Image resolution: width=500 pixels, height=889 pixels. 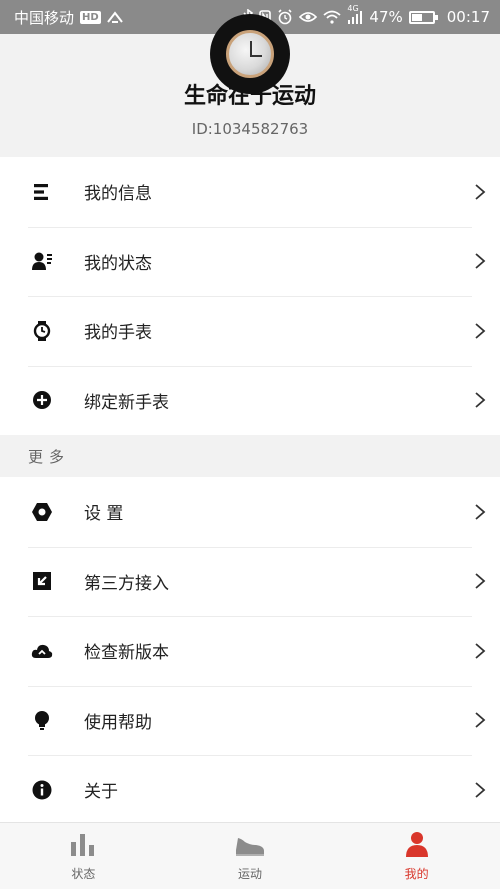 What do you see at coordinates (353, 8) in the screenshot?
I see `network-type-label: 4G` at bounding box center [353, 8].